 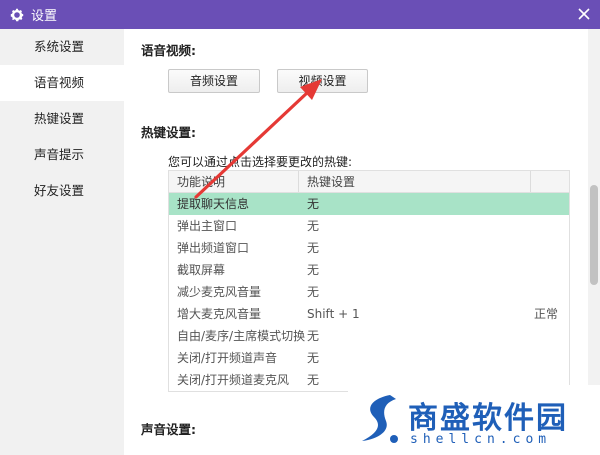 I want to click on video-settings-button: 视频设置, so click(x=322, y=81).